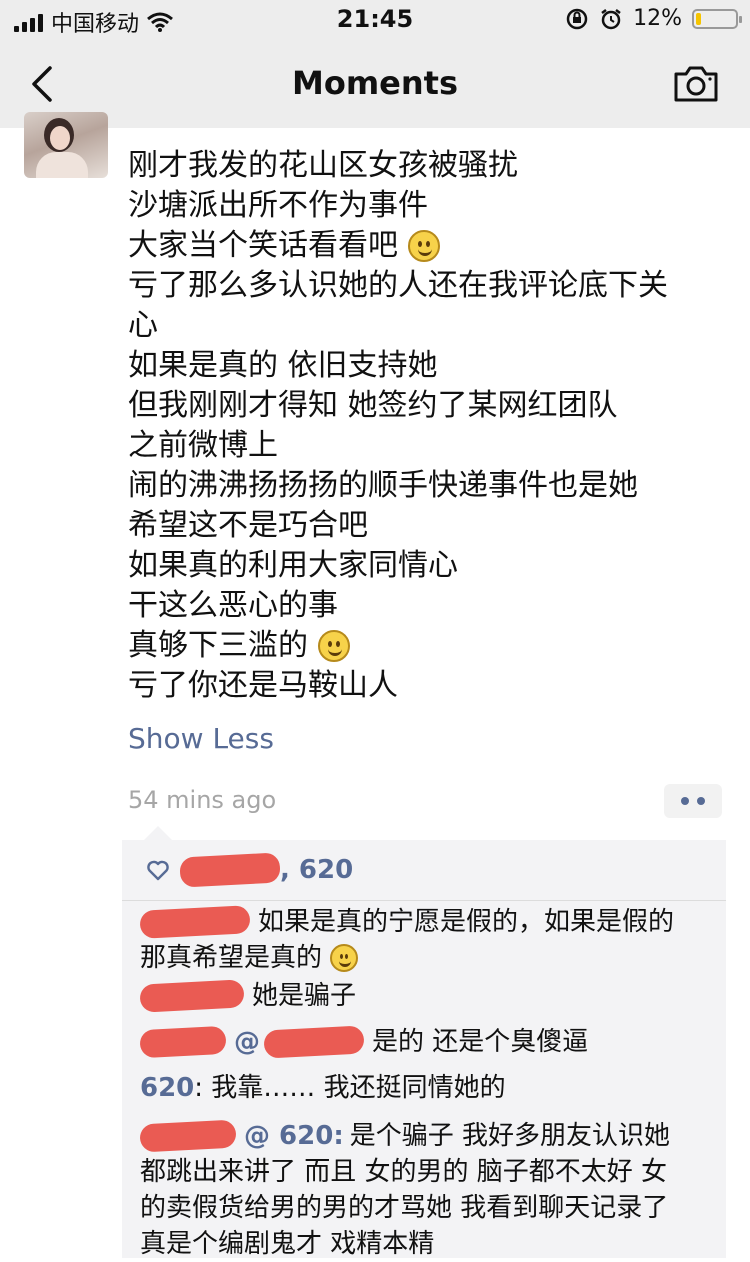  What do you see at coordinates (316, 870) in the screenshot?
I see `likes-text: , 620` at bounding box center [316, 870].